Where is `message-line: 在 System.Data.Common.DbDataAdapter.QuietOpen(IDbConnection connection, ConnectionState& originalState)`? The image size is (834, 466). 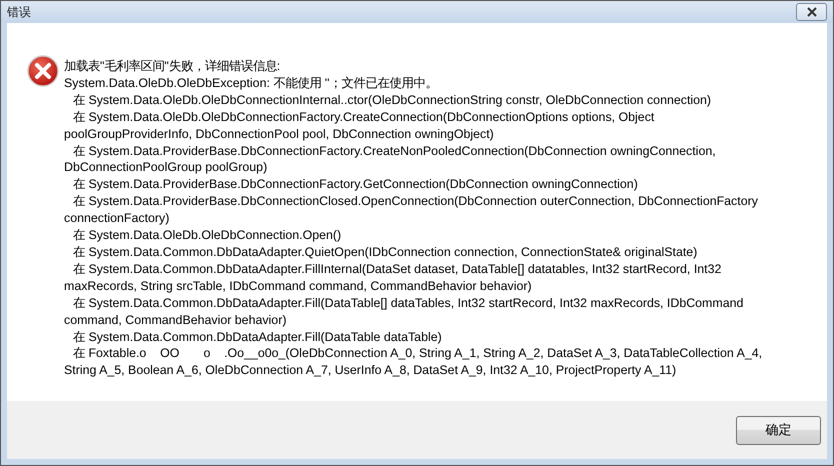 message-line: 在 System.Data.Common.DbDataAdapter.QuietOpen(IDbConnection connection, ConnectionState& originalState) is located at coordinates (385, 252).